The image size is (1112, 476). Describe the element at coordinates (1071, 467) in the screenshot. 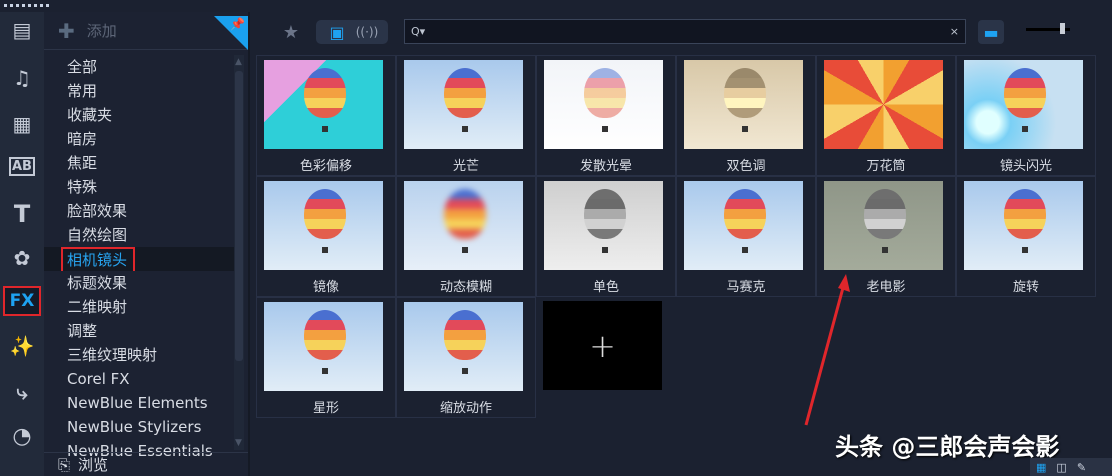

I see `bottom-view-icons: ▦ ◫ ✎` at that location.